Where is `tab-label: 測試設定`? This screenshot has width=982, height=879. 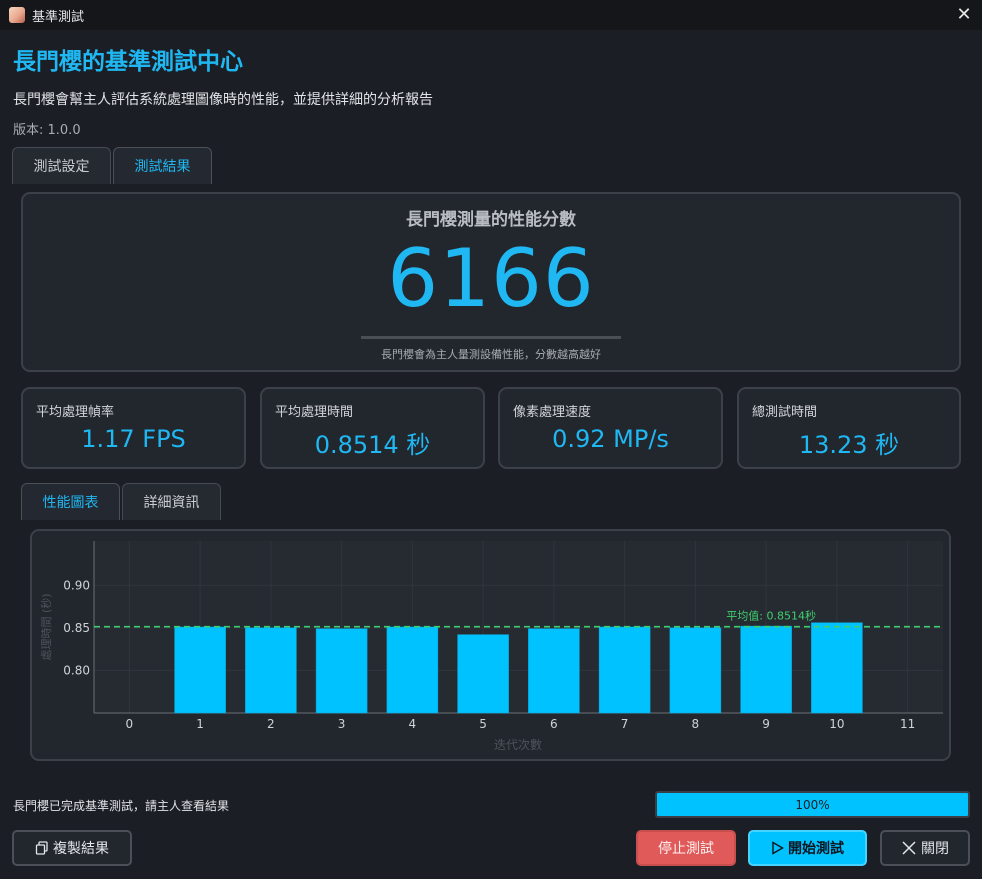 tab-label: 測試設定 is located at coordinates (61, 167).